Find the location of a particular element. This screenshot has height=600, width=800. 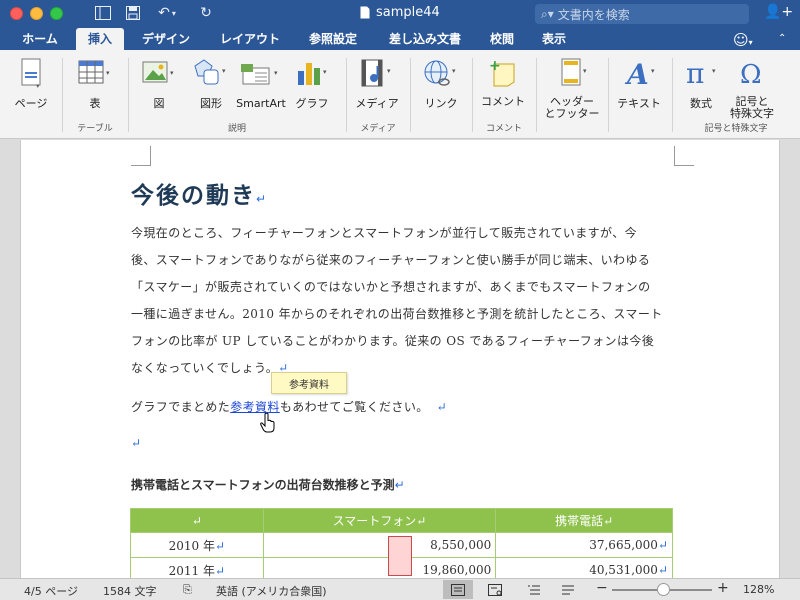

cell-text: 40,531,000 is located at coordinates (623, 570).